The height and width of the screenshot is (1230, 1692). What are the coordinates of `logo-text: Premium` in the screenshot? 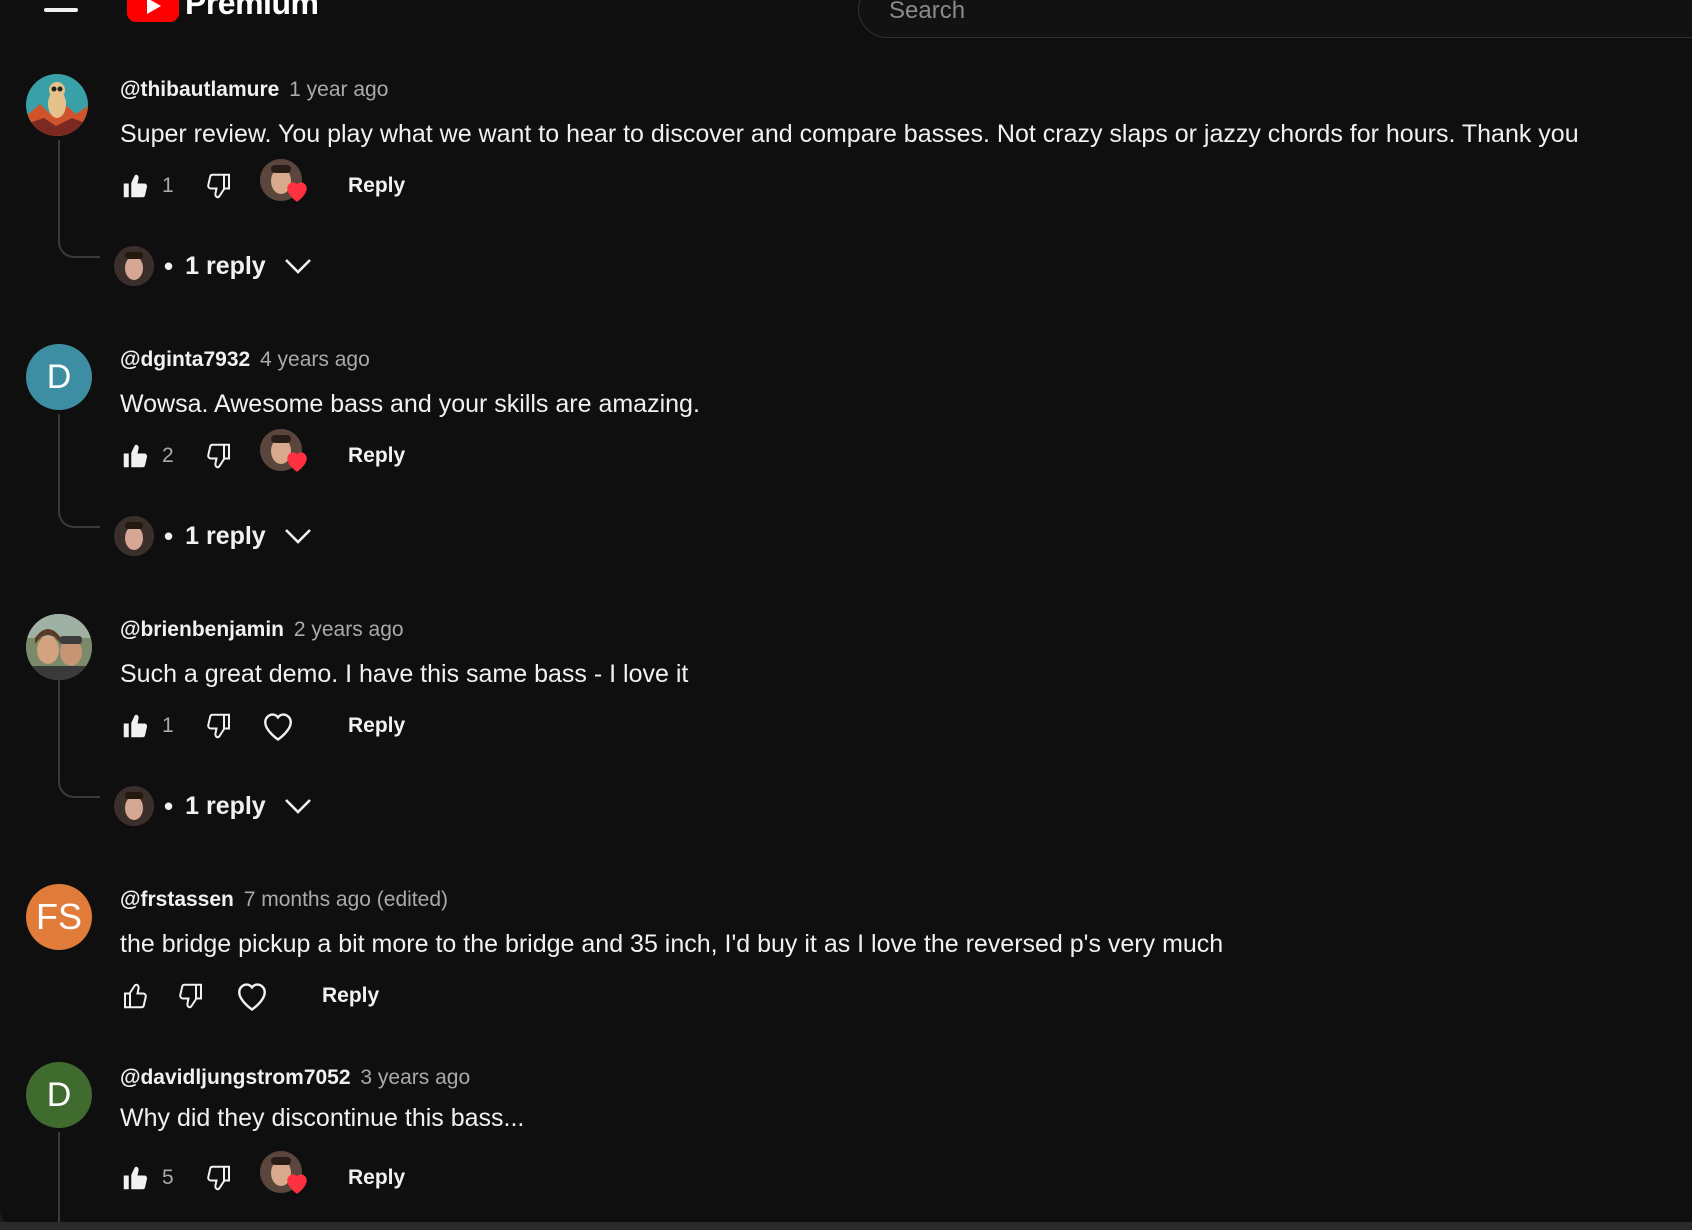 It's located at (252, 10).